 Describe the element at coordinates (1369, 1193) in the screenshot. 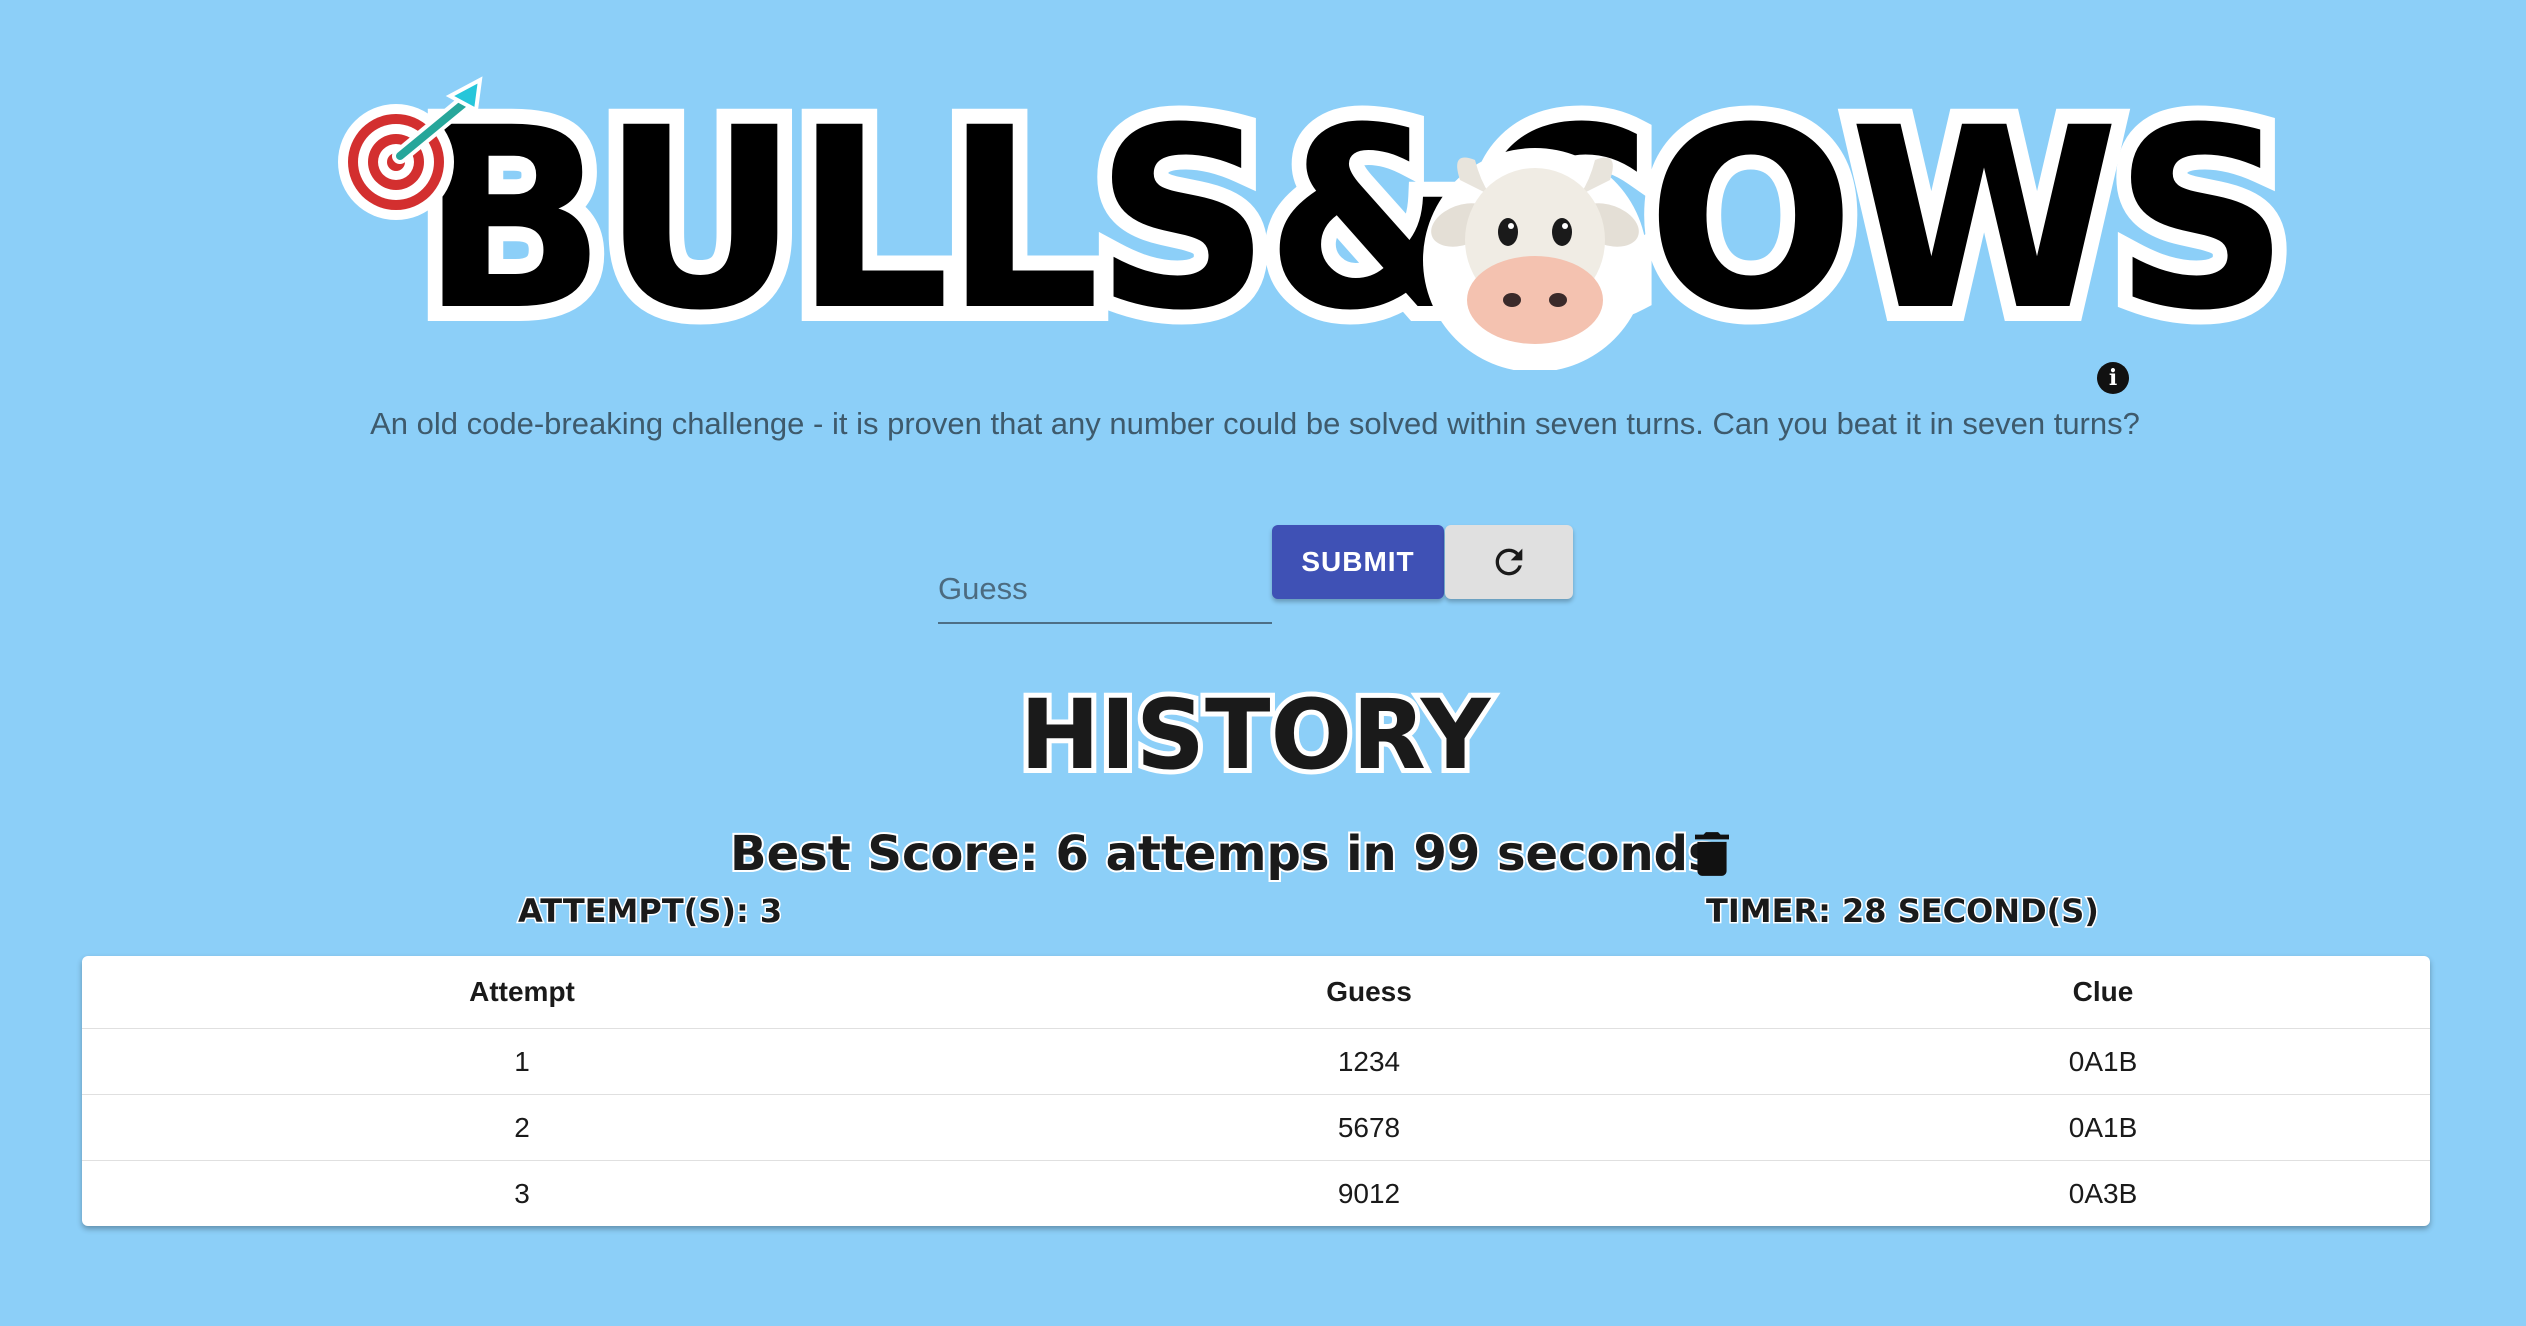

I see `guess-cell: 9012` at that location.